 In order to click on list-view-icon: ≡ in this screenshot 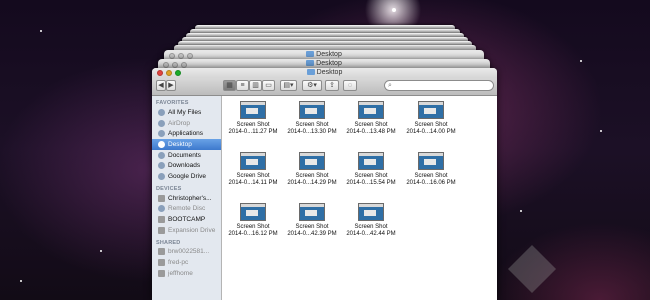, I will do `click(242, 85)`.